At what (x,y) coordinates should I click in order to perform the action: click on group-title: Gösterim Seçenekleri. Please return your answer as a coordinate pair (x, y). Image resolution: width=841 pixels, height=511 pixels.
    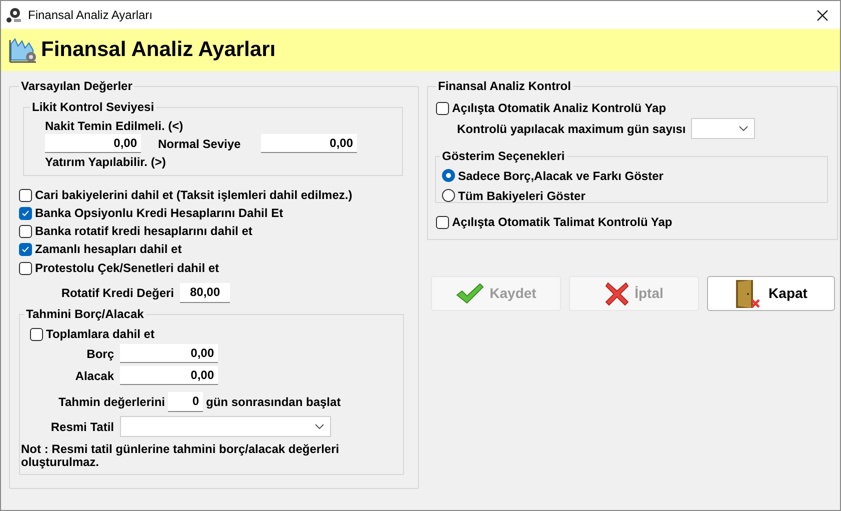
    Looking at the image, I should click on (503, 156).